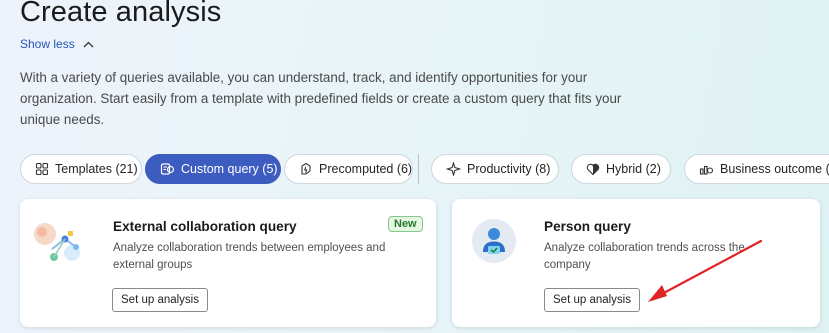 The height and width of the screenshot is (333, 829). I want to click on precomputed-icon, so click(306, 168).